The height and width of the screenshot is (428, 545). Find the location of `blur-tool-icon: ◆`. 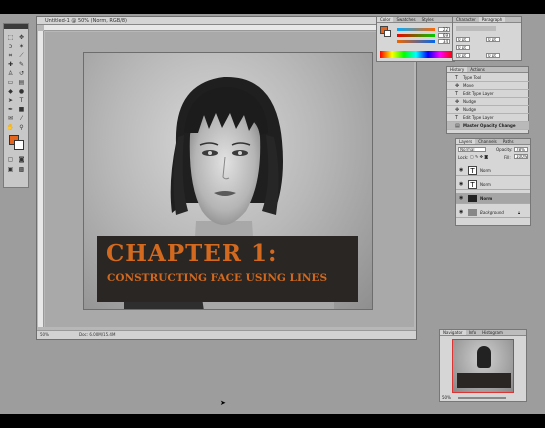

blur-tool-icon: ◆ is located at coordinates (10, 91).